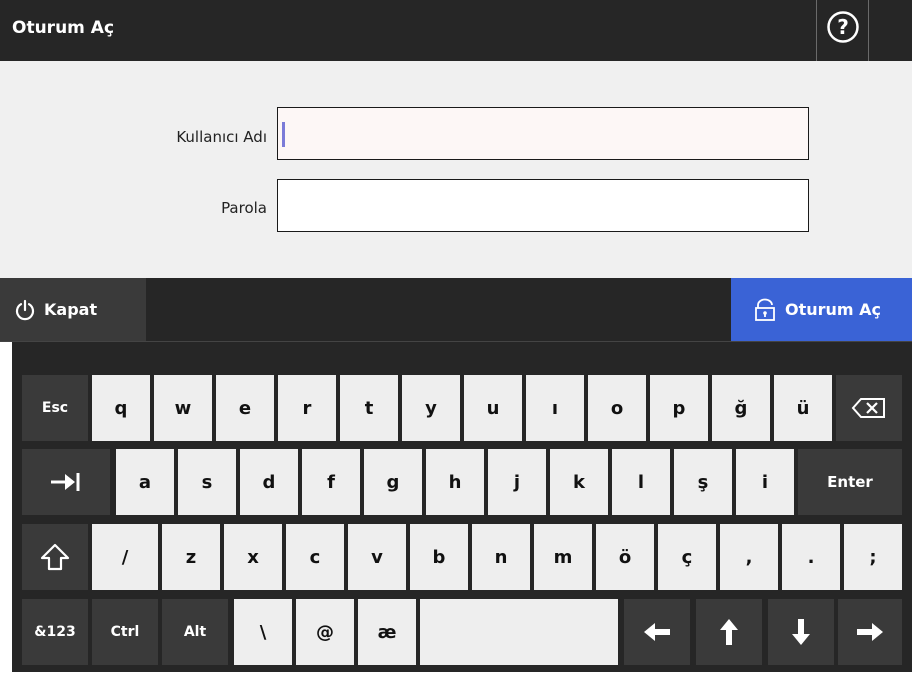  Describe the element at coordinates (55, 408) in the screenshot. I see `key-esc: Esc` at that location.